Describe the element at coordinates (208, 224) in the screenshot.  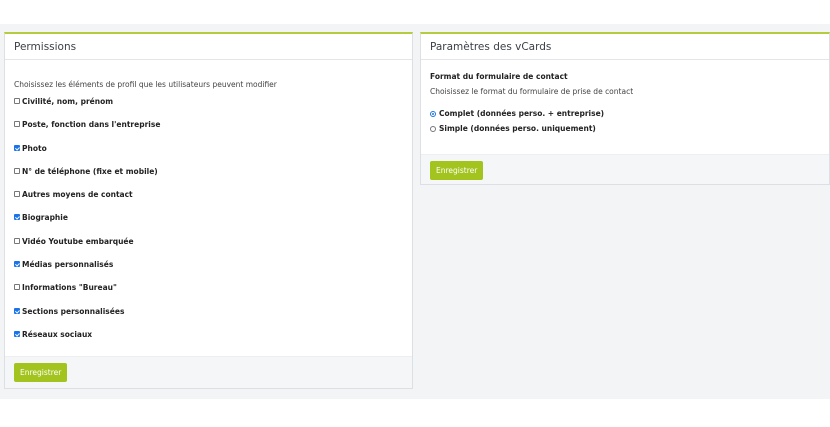
I see `perm-option: Biographie` at that location.